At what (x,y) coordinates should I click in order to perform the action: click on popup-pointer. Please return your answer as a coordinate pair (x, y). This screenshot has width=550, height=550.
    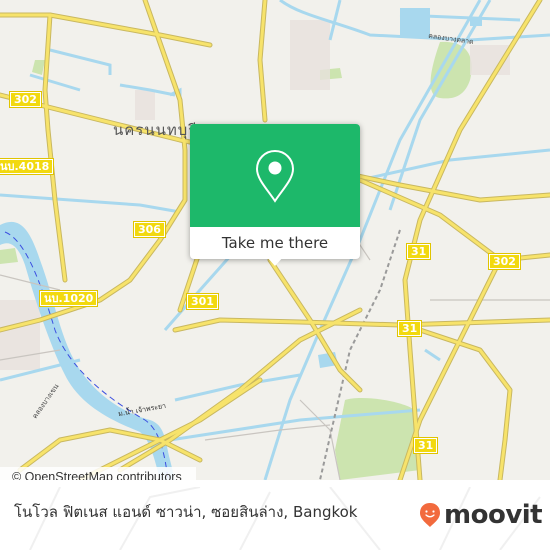
    Looking at the image, I should click on (275, 261).